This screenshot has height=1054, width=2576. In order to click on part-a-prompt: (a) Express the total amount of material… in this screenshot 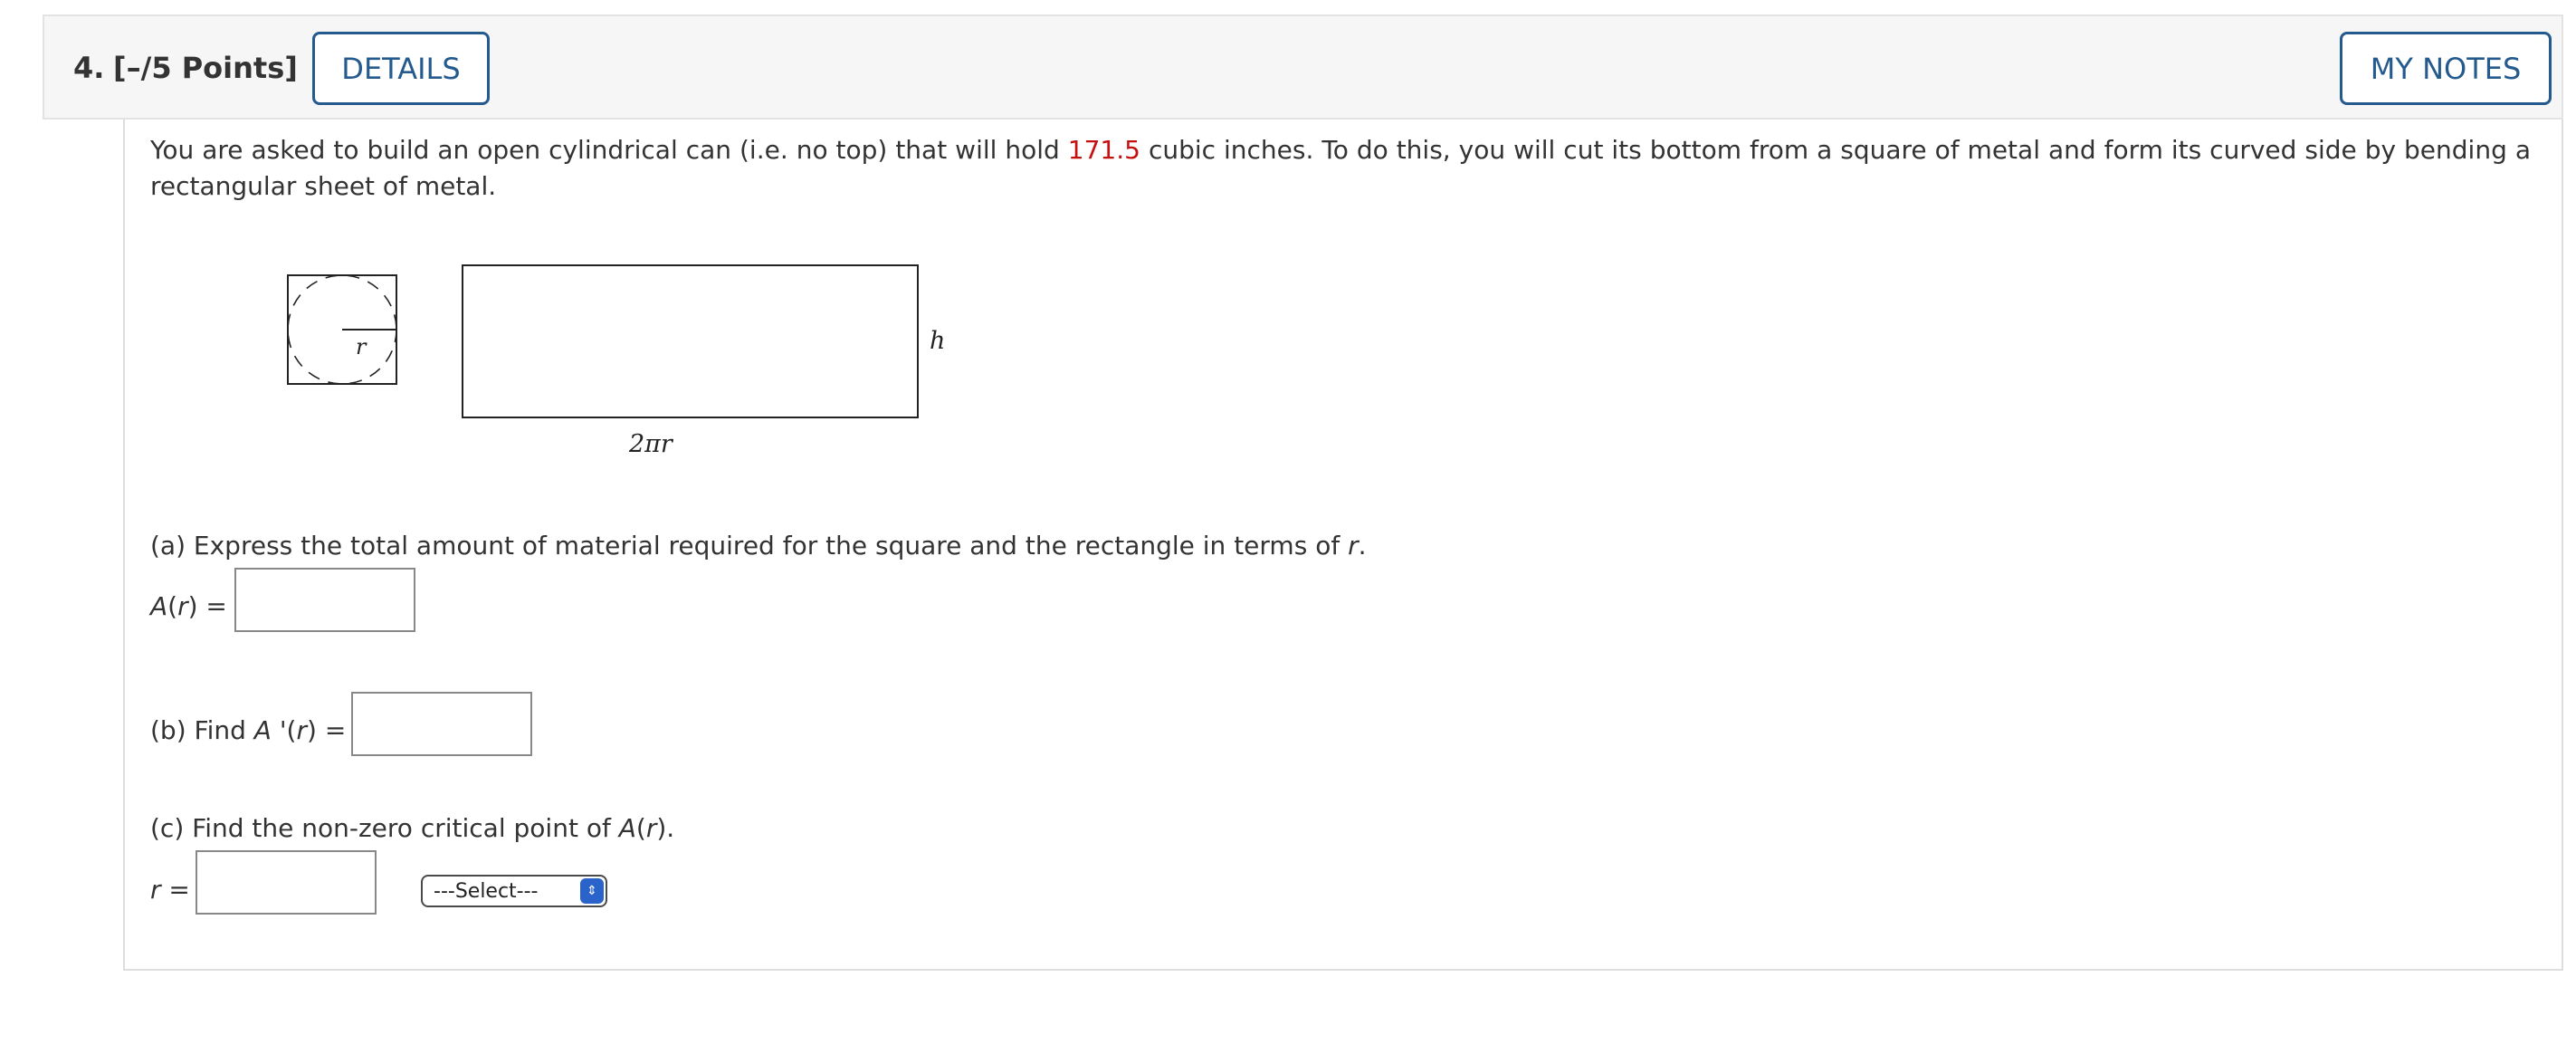, I will do `click(759, 546)`.